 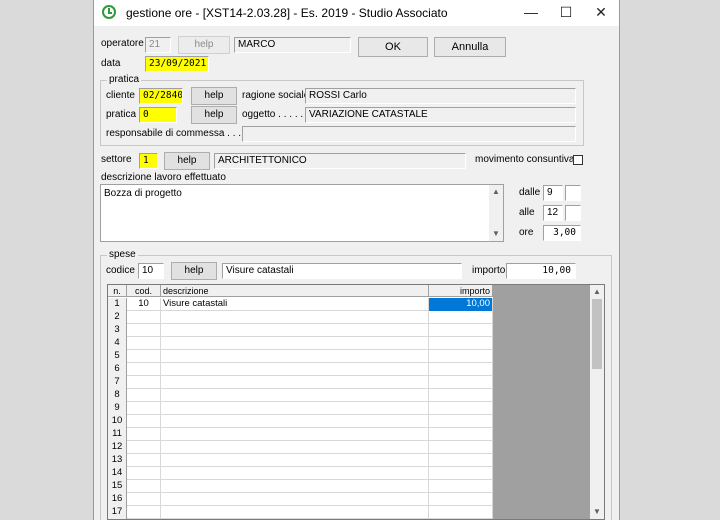 I want to click on scroll-up-icon: ▲, so click(x=496, y=192).